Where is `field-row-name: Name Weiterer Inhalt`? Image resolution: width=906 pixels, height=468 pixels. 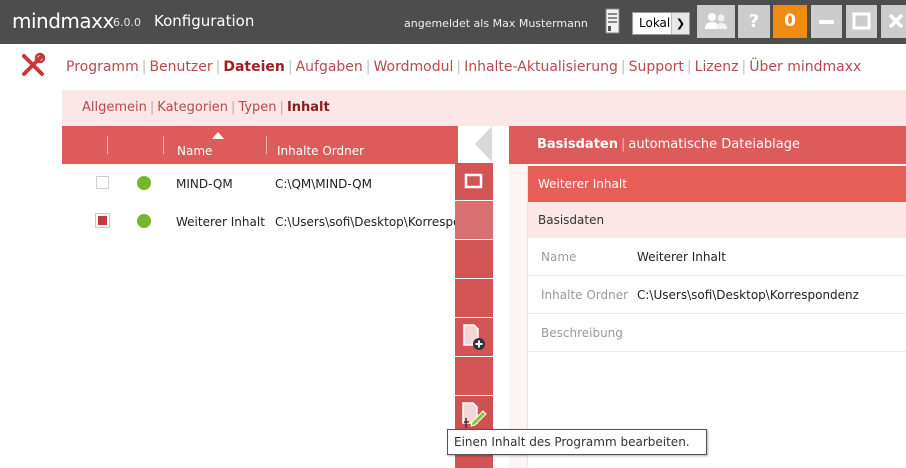
field-row-name: Name Weiterer Inhalt is located at coordinates (717, 257).